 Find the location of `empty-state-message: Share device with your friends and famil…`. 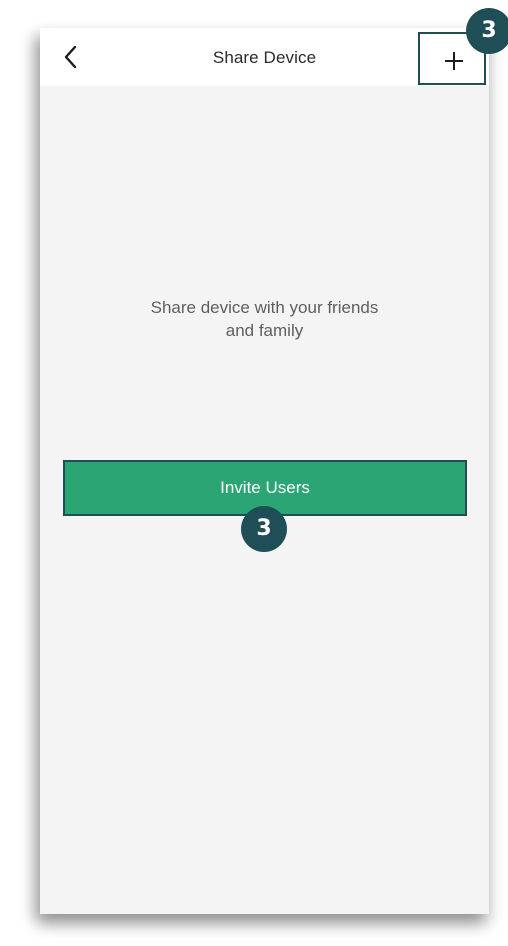

empty-state-message: Share device with your friends and famil… is located at coordinates (264, 319).